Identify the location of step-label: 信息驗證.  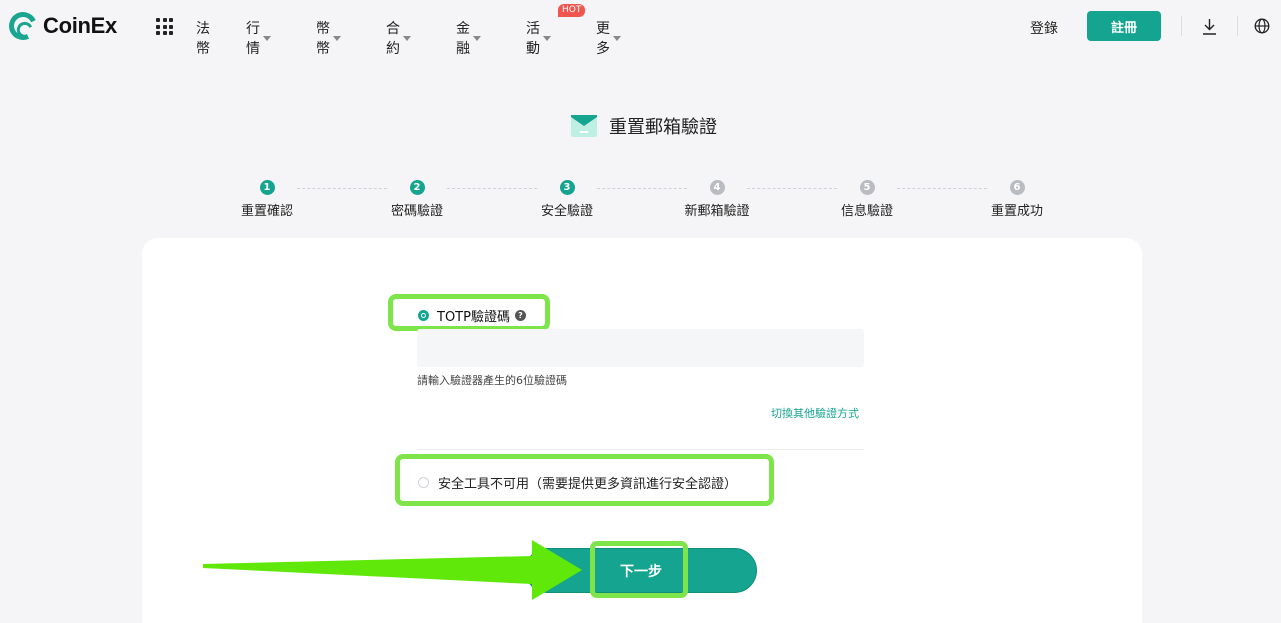
(866, 211).